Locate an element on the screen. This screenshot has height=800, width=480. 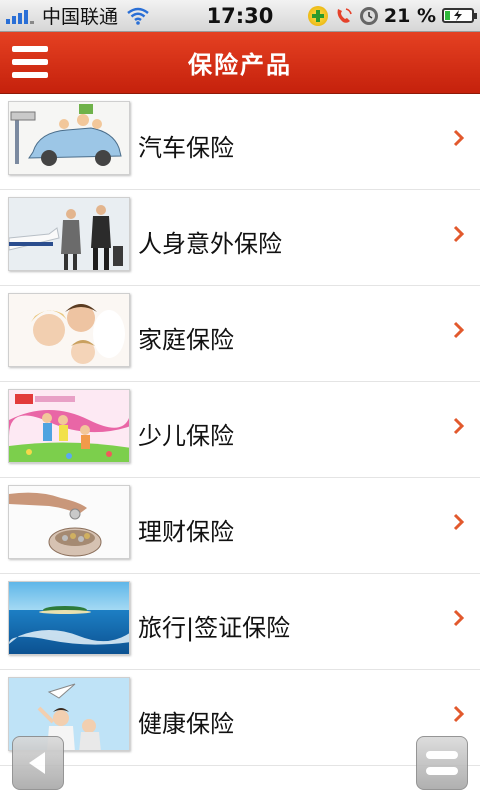
battery-percent: 21 % is located at coordinates (409, 15).